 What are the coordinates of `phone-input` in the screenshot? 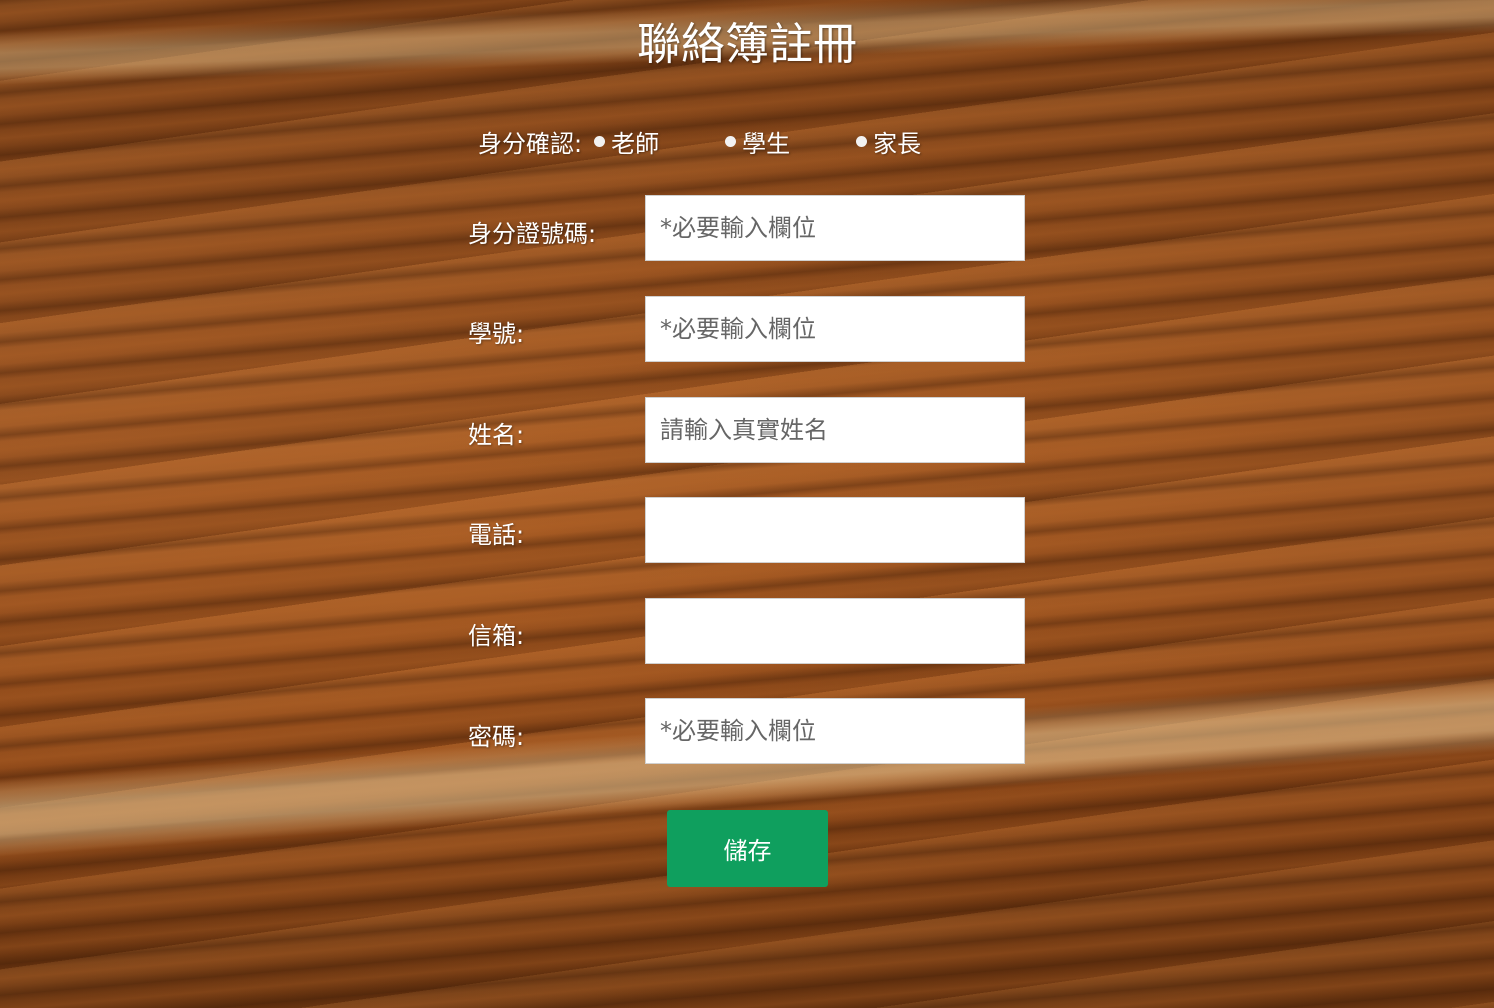 It's located at (835, 530).